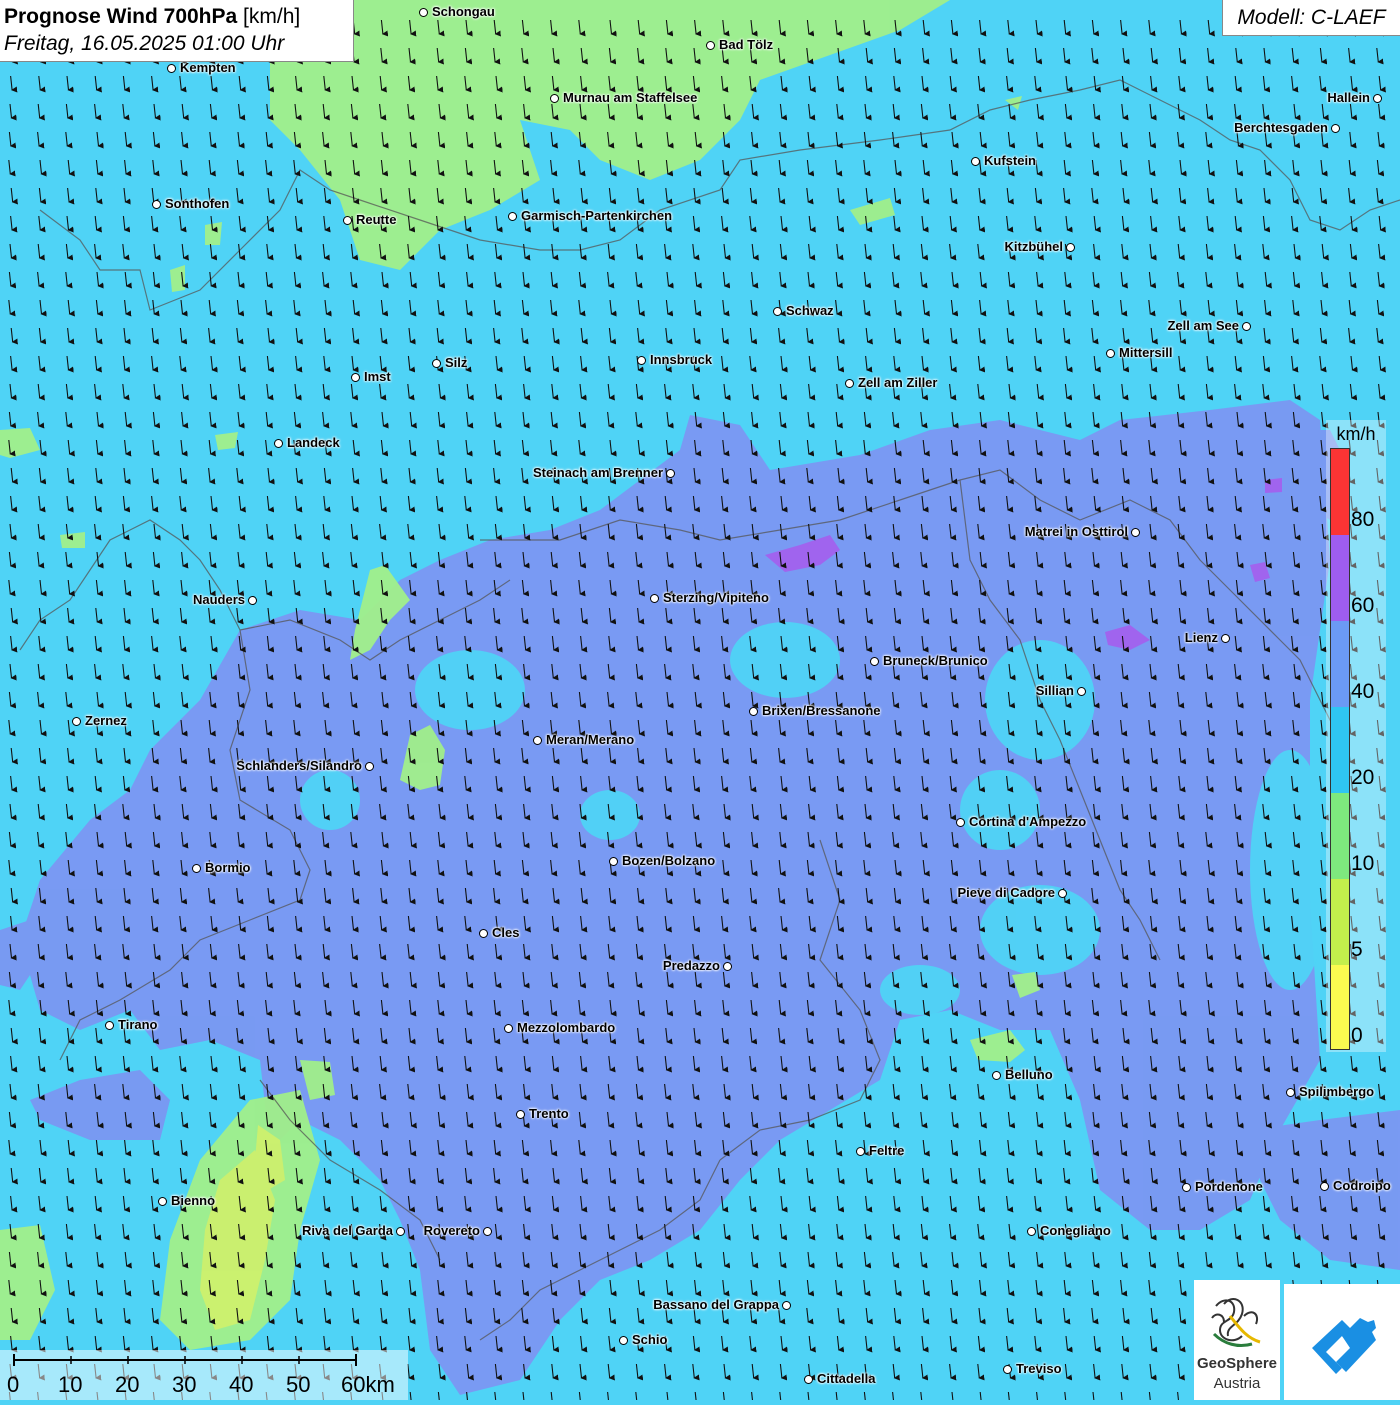 This screenshot has width=1400, height=1405. Describe the element at coordinates (716, 597) in the screenshot. I see `city-label: Sterzing/Vipiteno` at that location.